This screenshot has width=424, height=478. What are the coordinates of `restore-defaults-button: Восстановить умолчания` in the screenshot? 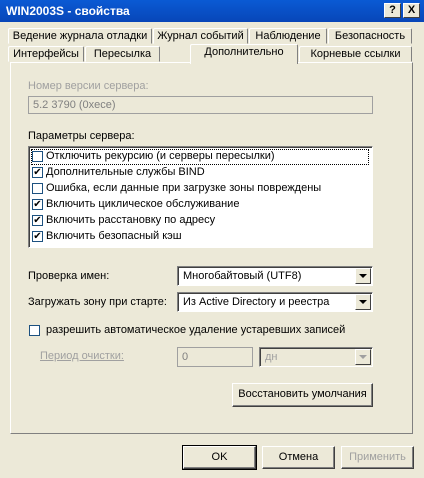 It's located at (302, 395).